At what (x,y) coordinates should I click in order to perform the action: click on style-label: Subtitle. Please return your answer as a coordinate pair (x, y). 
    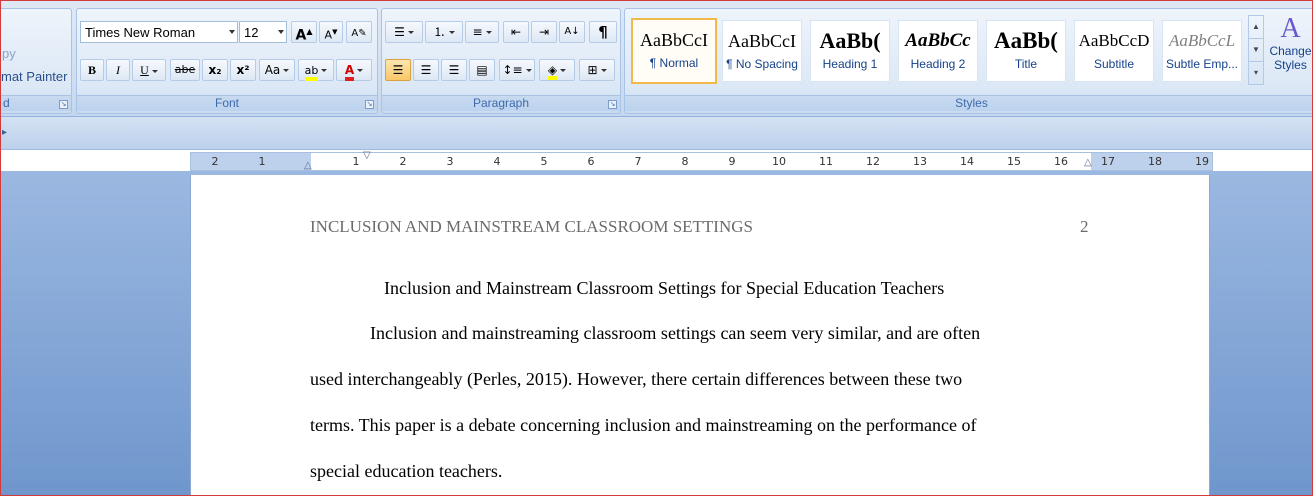
    Looking at the image, I should click on (1114, 64).